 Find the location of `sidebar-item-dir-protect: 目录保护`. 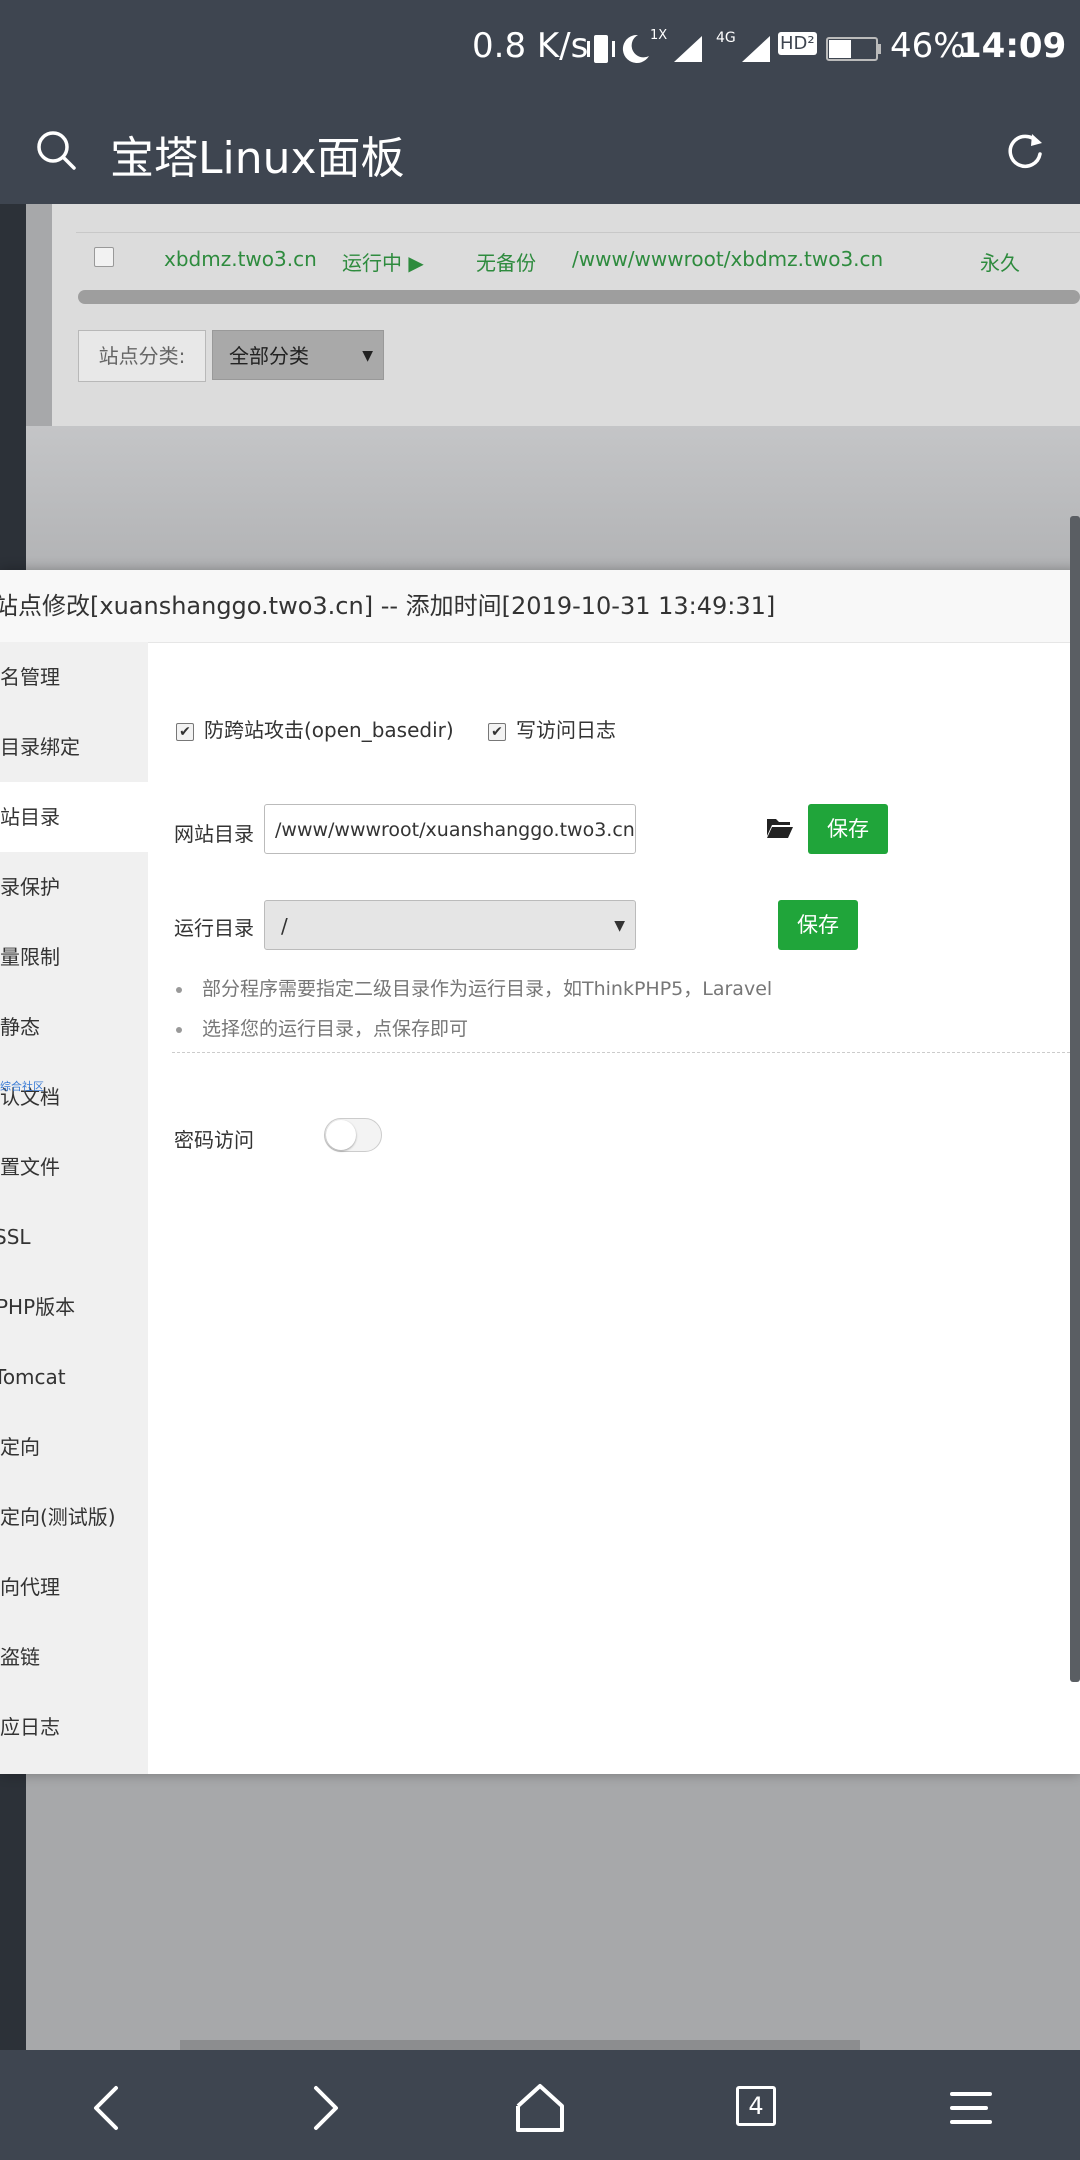

sidebar-item-dir-protect: 目录保护 is located at coordinates (74, 887).